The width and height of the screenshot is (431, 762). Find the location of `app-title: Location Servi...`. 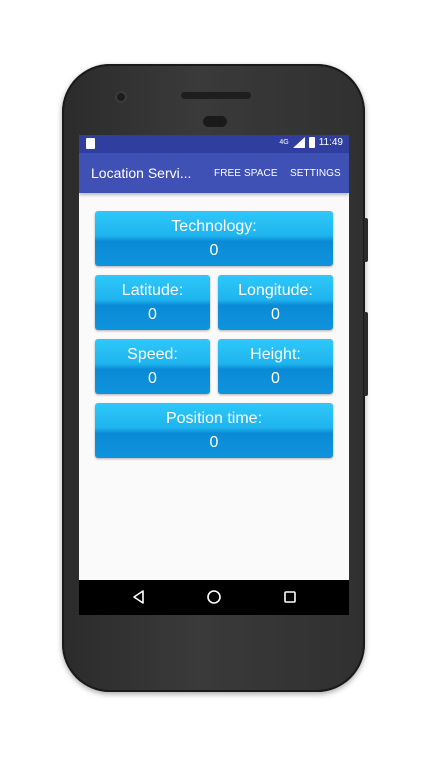

app-title: Location Servi... is located at coordinates (141, 173).